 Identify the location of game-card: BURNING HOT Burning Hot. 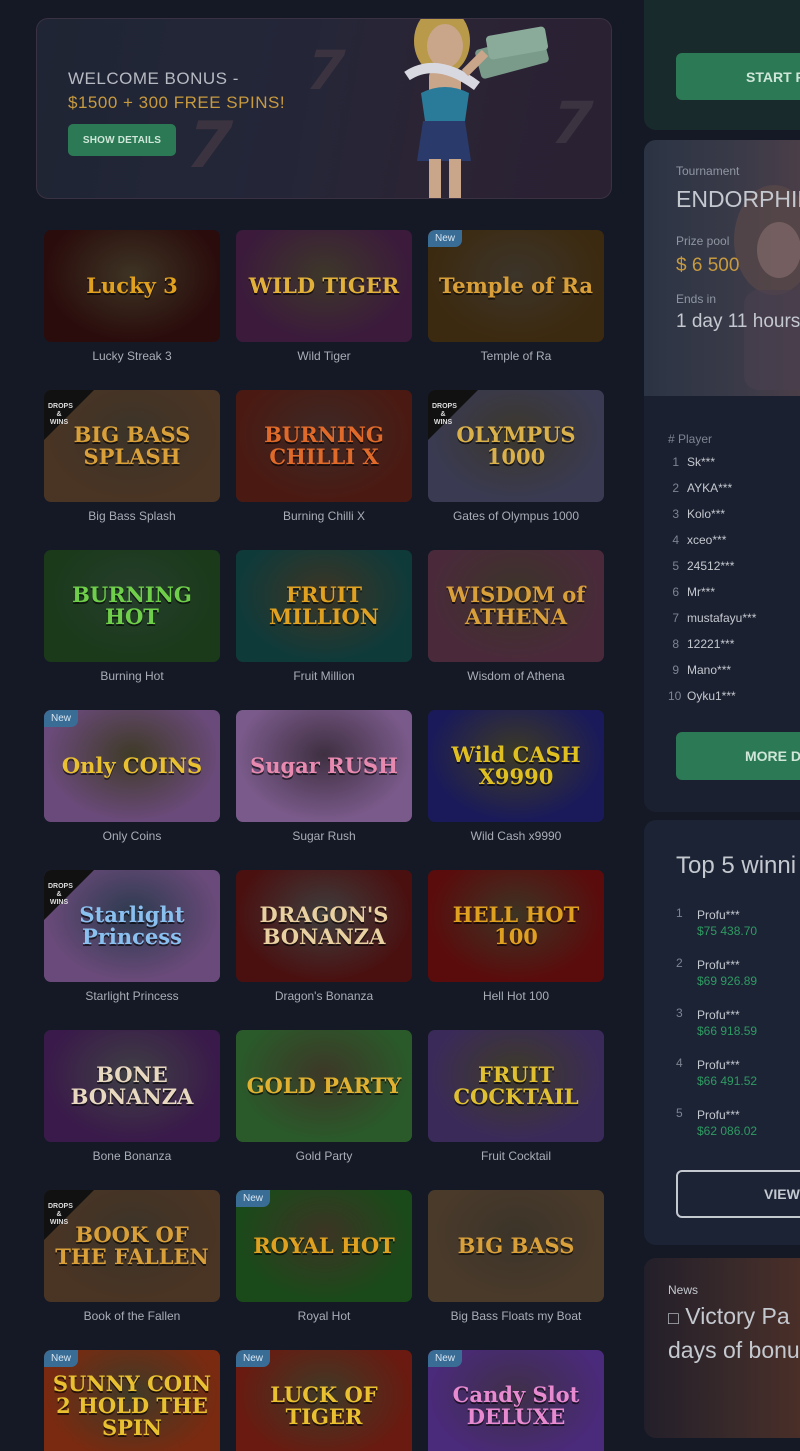
(132, 618).